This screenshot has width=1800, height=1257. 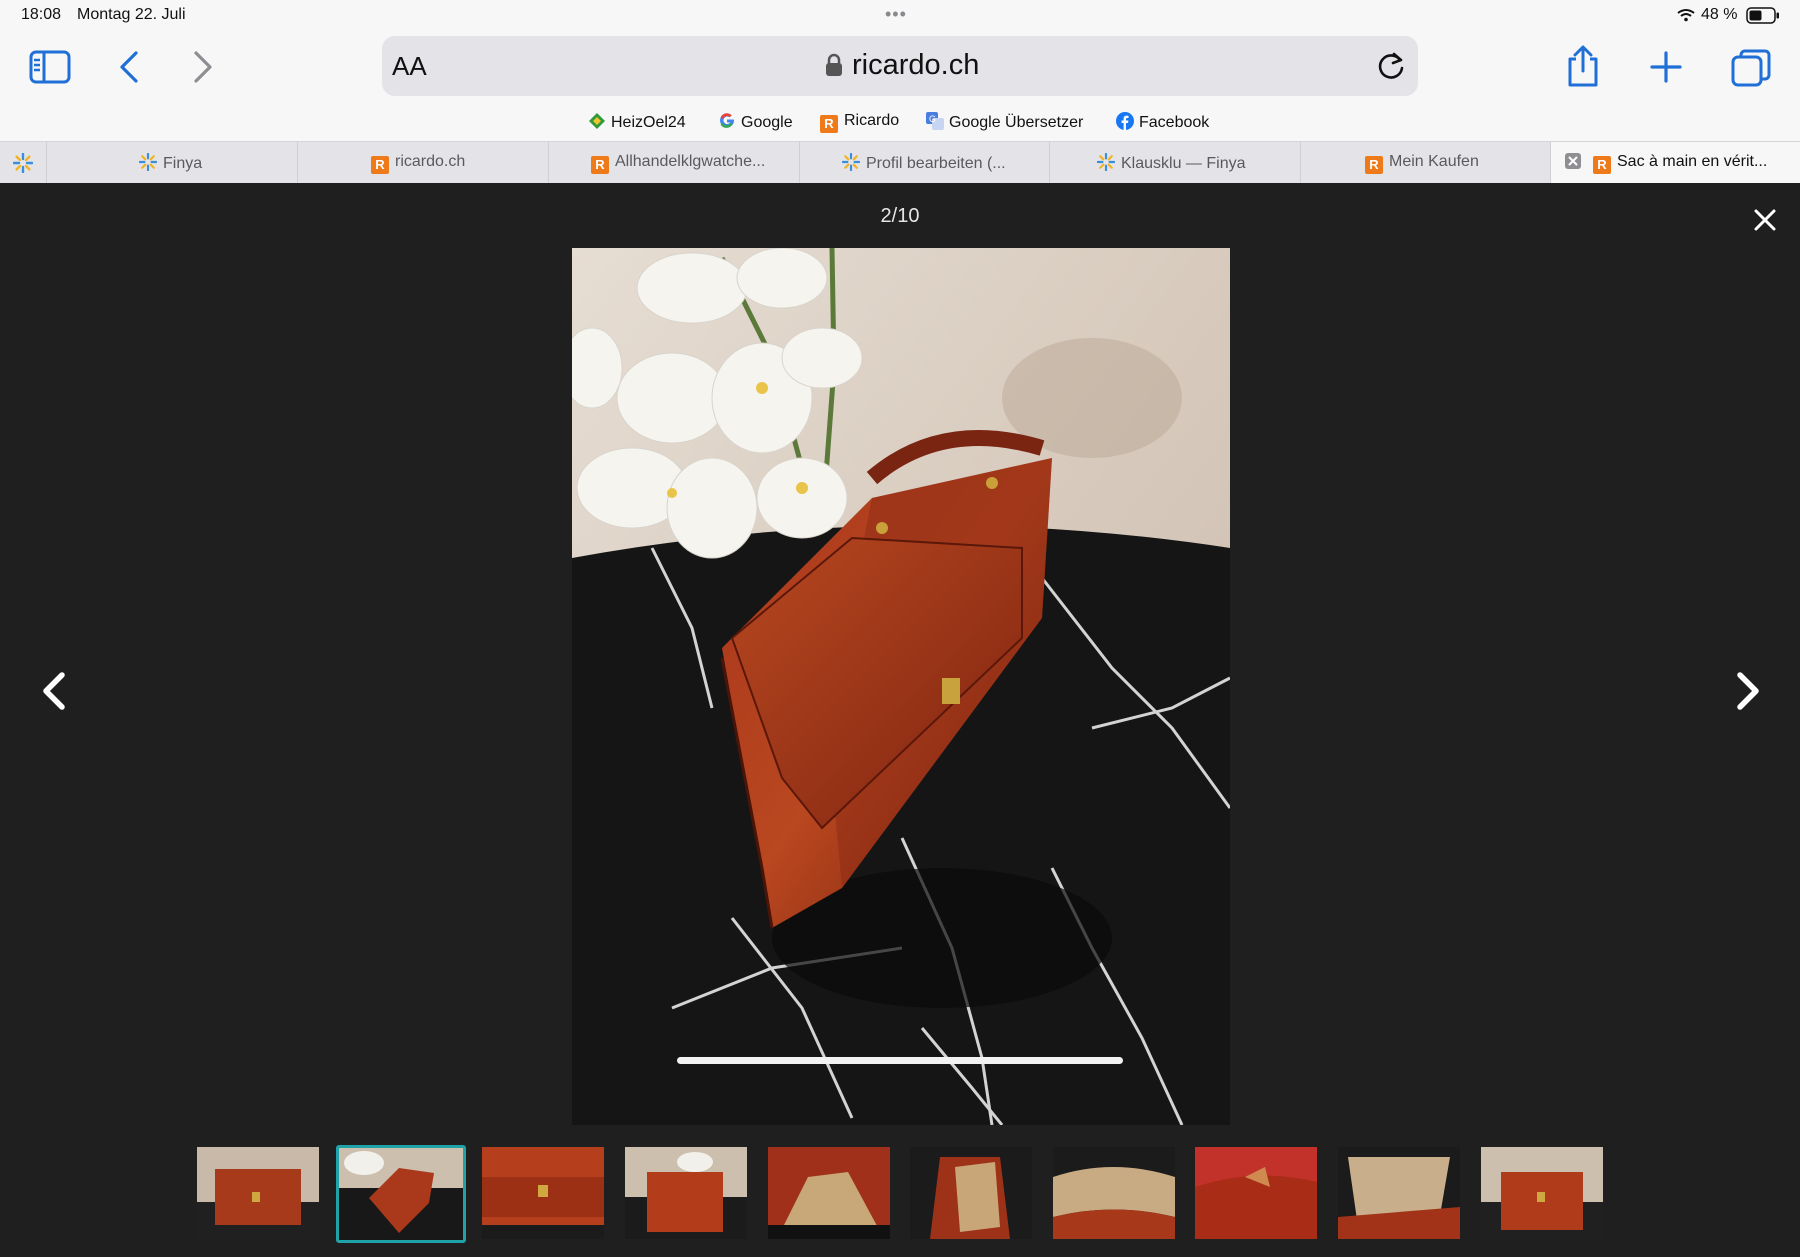 I want to click on tab-label: Mein Kaufen, so click(x=1434, y=161).